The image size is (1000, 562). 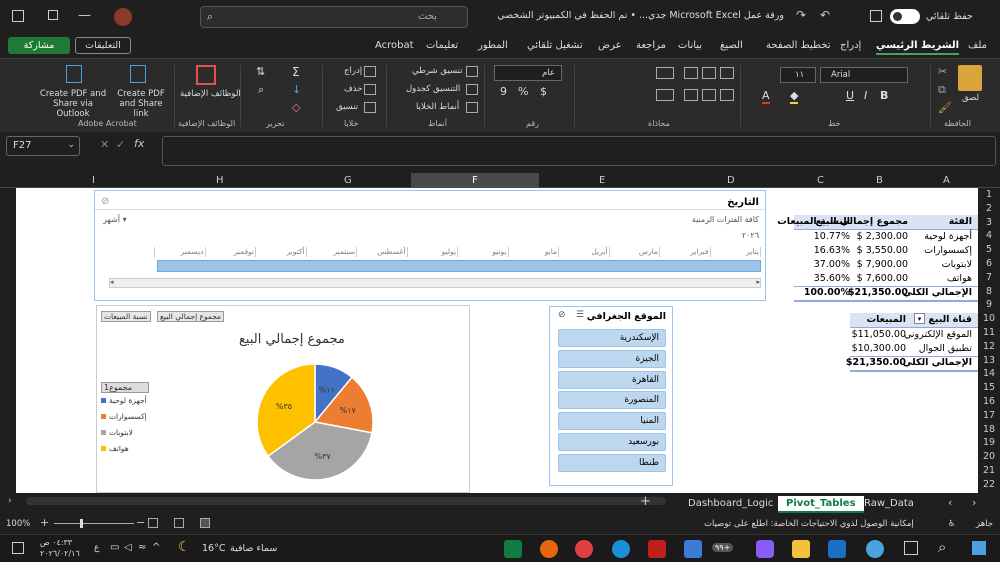 I want to click on pivot2-total-label: الإجمالي الكلي, so click(x=937, y=362).